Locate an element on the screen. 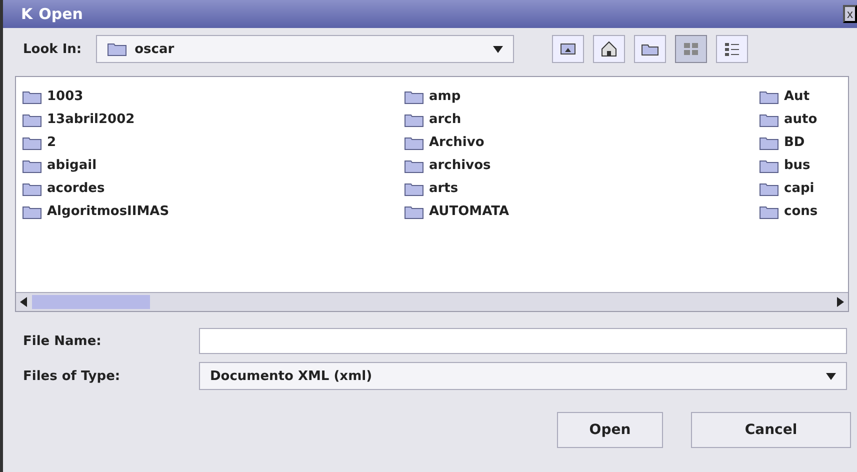 Image resolution: width=857 pixels, height=472 pixels. cancel-button: Cancel is located at coordinates (771, 430).